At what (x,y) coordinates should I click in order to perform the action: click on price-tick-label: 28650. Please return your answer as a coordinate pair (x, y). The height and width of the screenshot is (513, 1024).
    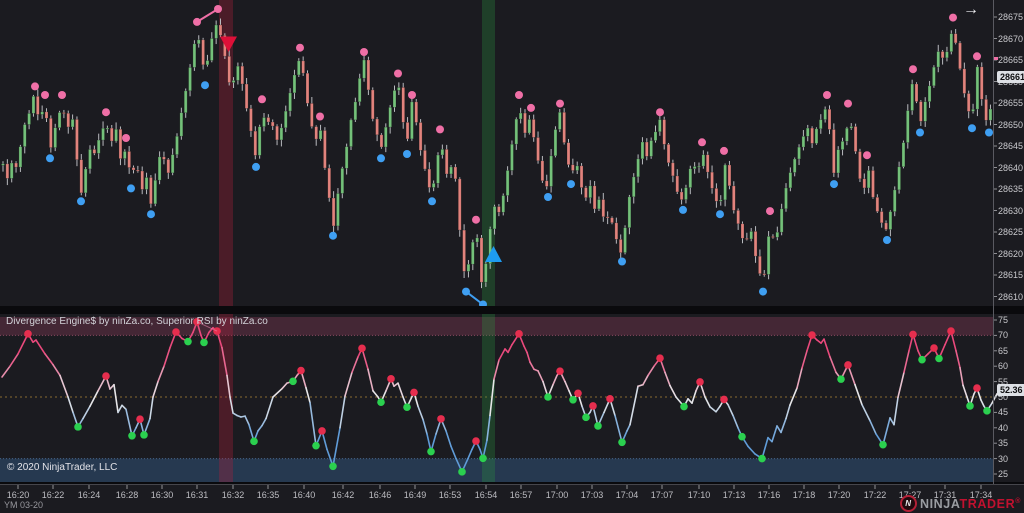
    Looking at the image, I should click on (1011, 124).